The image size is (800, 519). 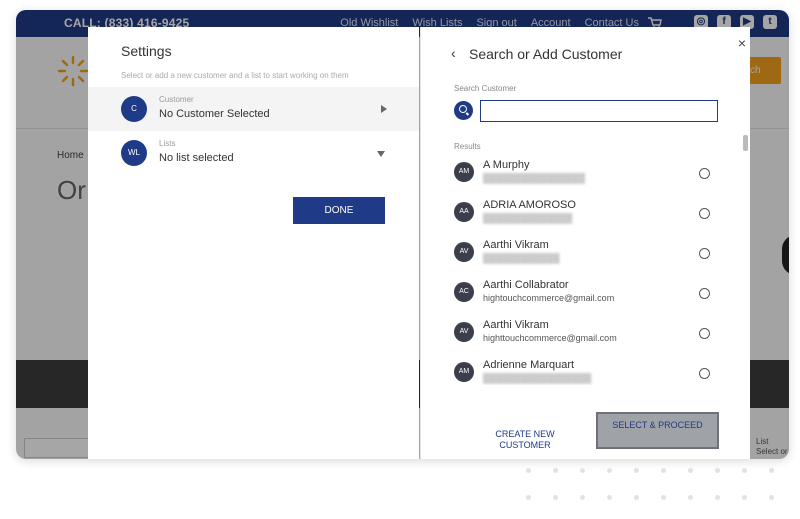 What do you see at coordinates (453, 53) in the screenshot?
I see `back-chevron-icon: ‹` at bounding box center [453, 53].